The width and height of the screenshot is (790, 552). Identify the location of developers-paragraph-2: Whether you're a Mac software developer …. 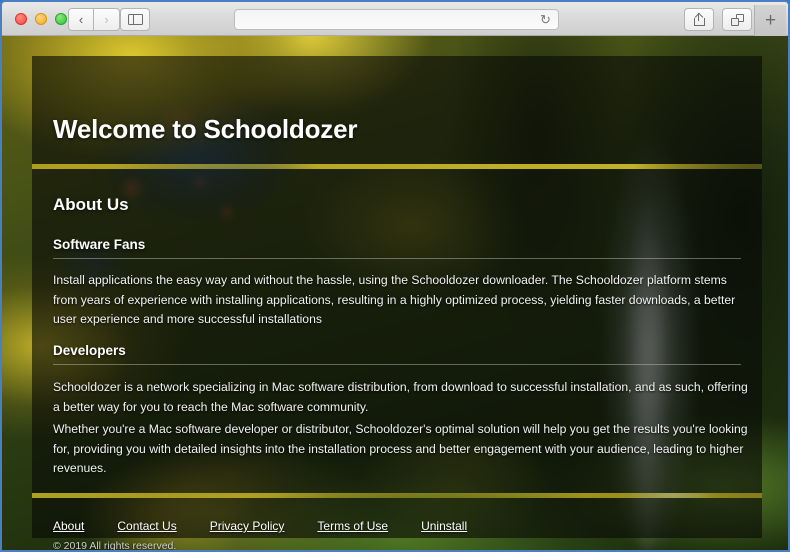
(400, 448).